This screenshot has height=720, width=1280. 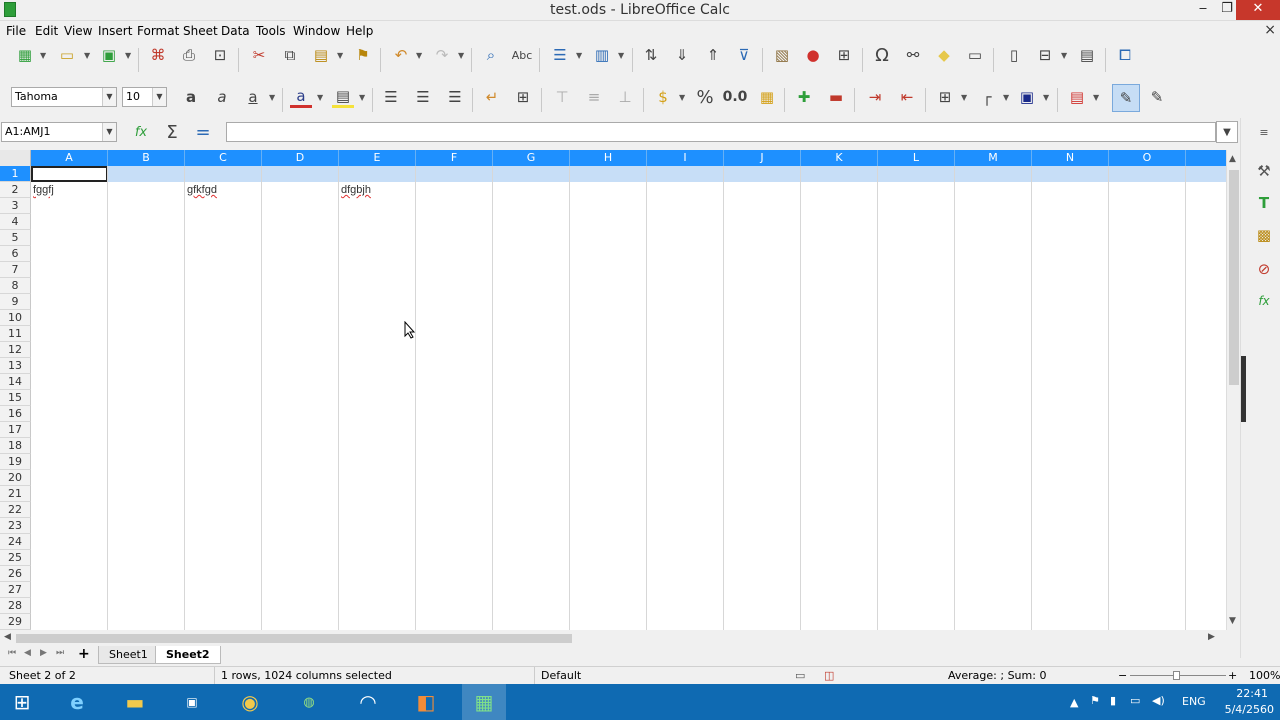 What do you see at coordinates (875, 97) in the screenshot?
I see `increase-indent-icon: ⇥` at bounding box center [875, 97].